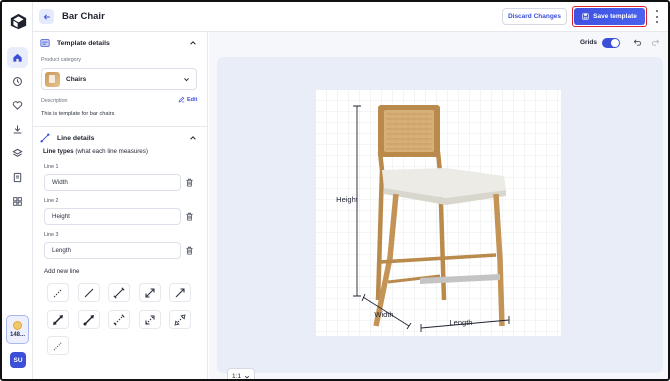  I want to click on sidebar-item-documents, so click(17, 177).